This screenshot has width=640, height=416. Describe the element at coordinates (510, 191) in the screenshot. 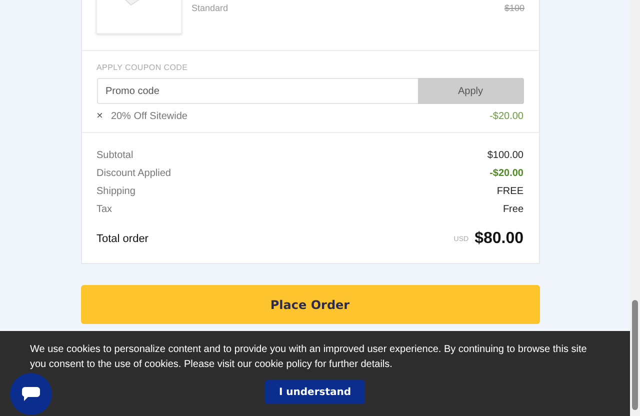

I see `summary-value: FREE` at that location.